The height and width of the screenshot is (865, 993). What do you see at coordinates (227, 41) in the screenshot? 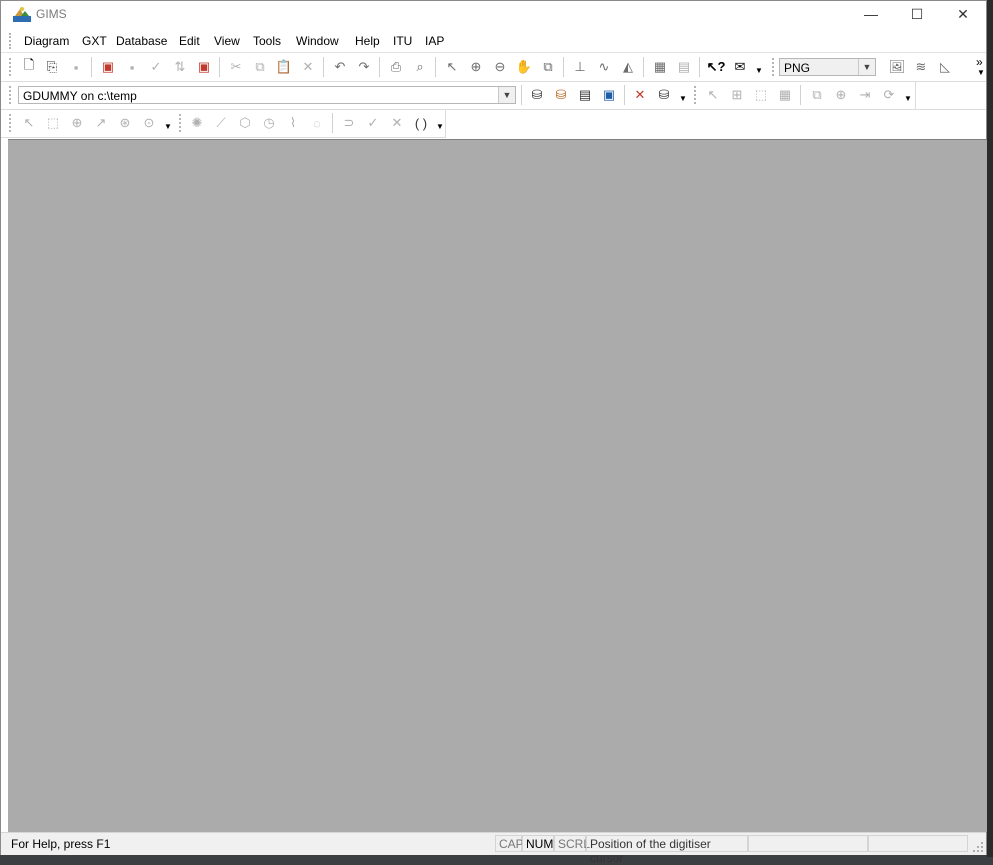
I see `menu-view: View` at bounding box center [227, 41].